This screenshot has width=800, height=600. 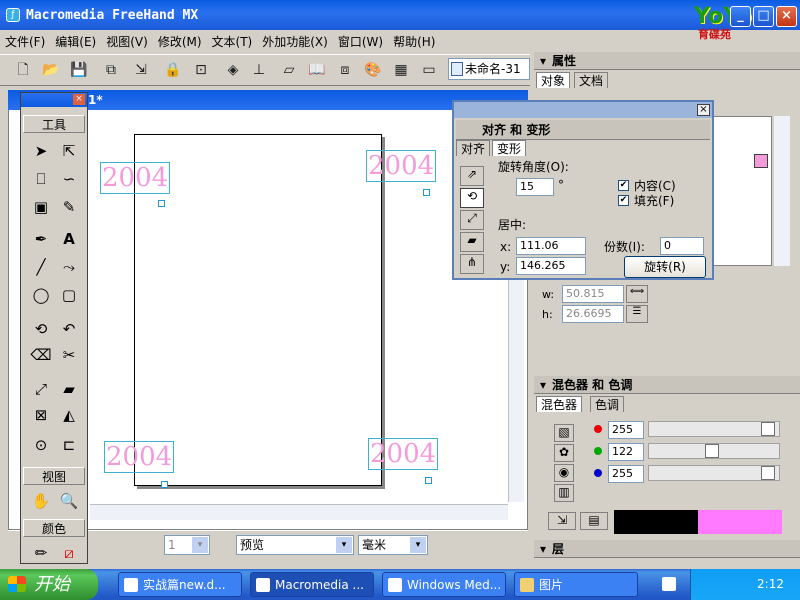 I want to click on rotate-button: 旋转(R), so click(x=665, y=267).